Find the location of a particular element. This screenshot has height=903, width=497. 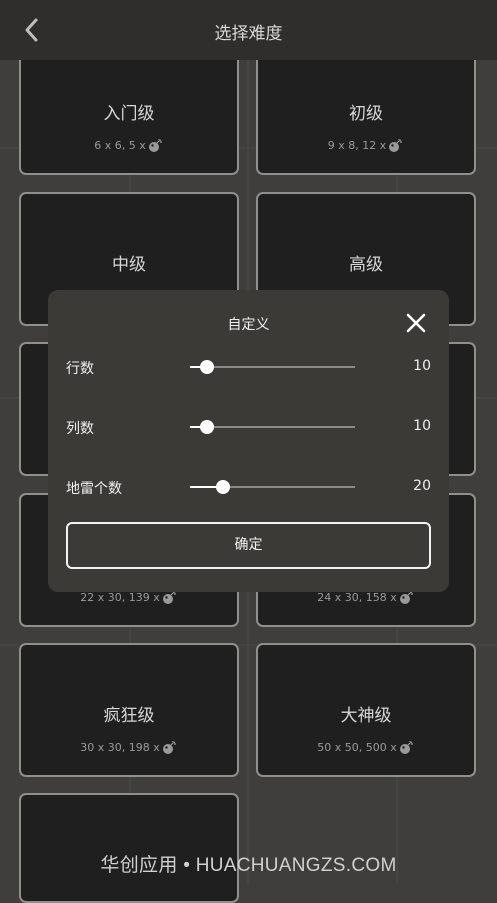

level-spec: 9 x 8, 12 x is located at coordinates (366, 146).